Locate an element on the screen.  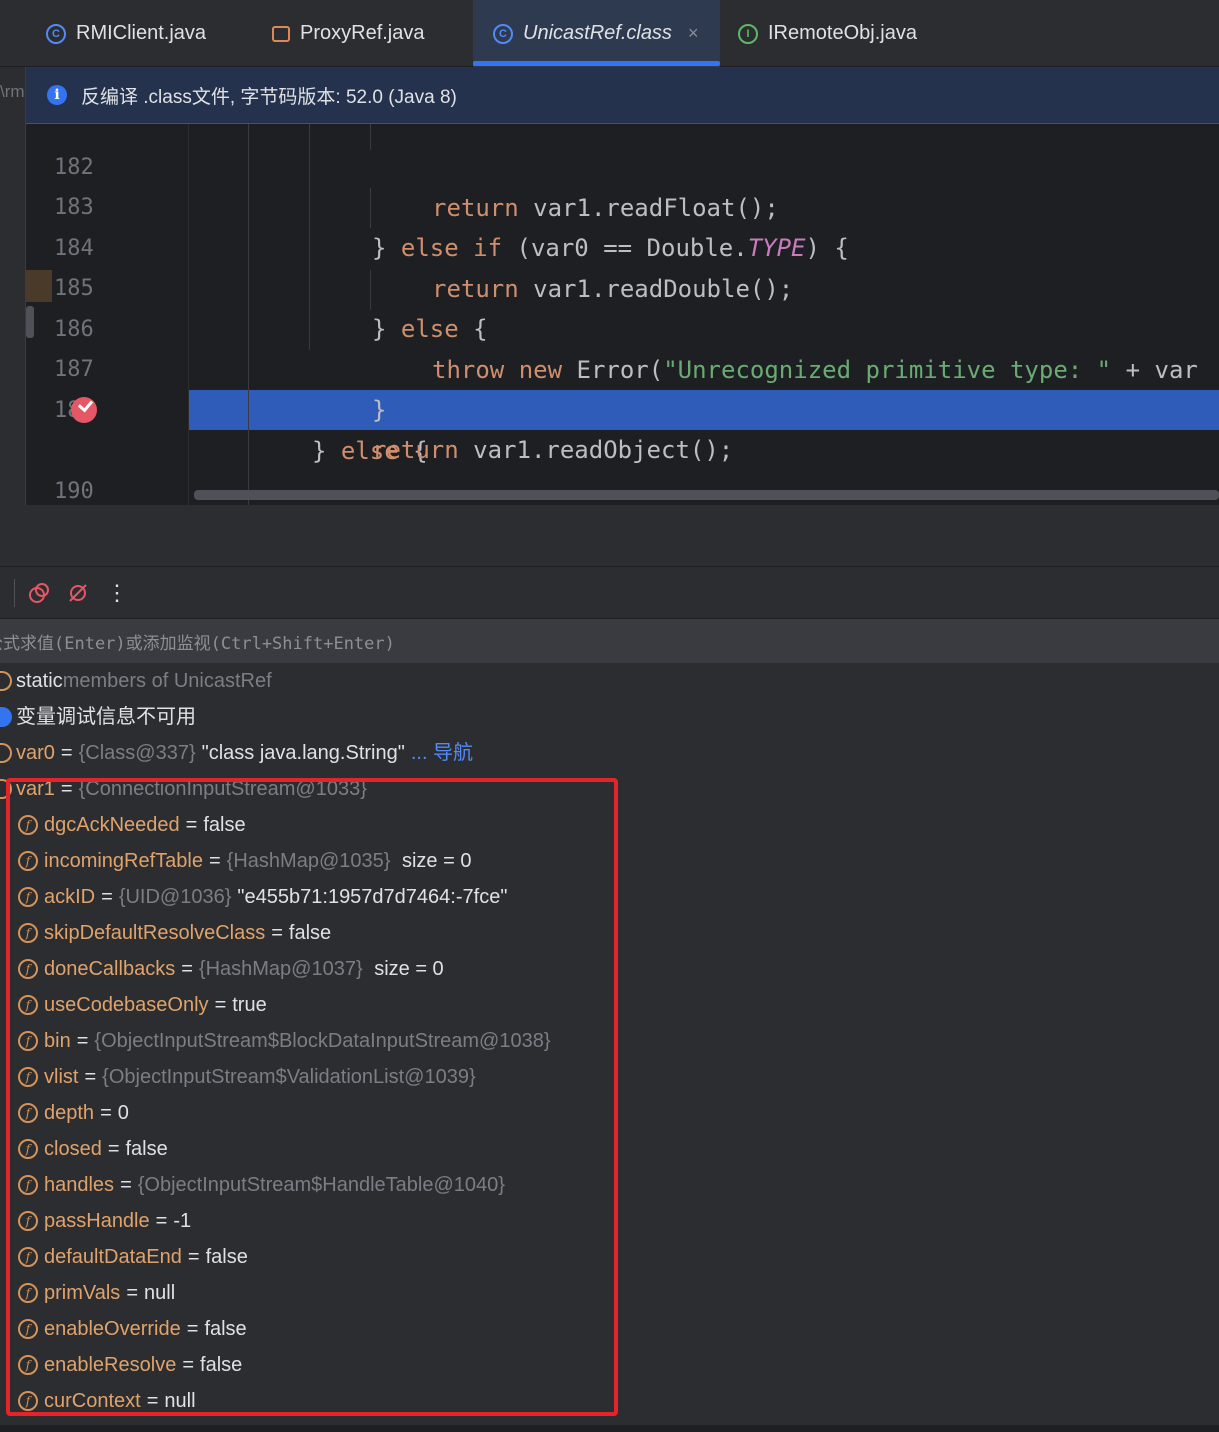
tree-row-field: f useCodebaseOnly = true is located at coordinates (142, 1005).